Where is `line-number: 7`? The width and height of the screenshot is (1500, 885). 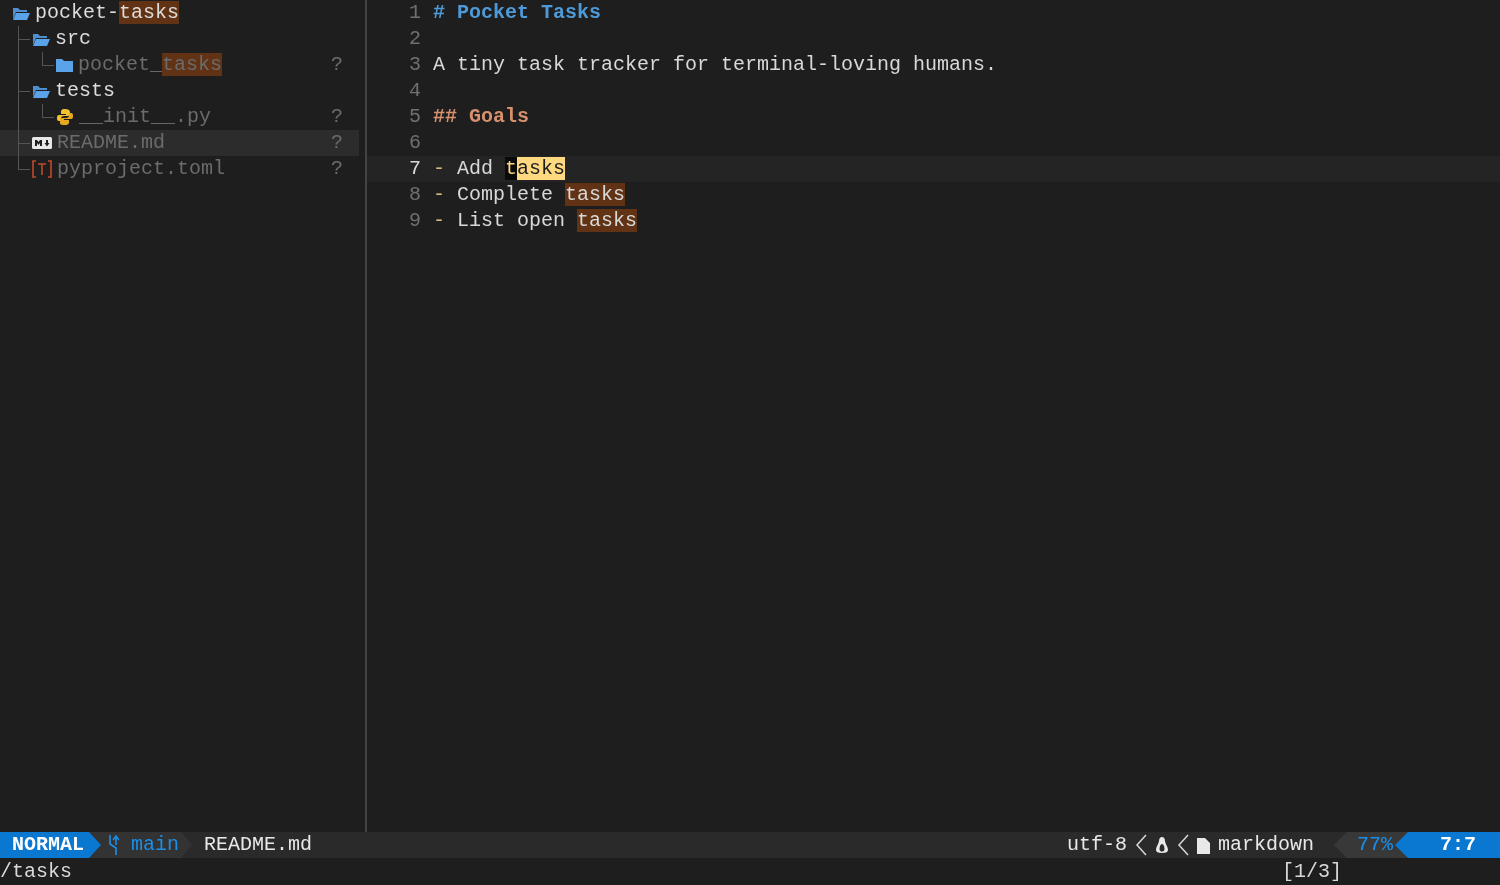
line-number: 7 is located at coordinates (415, 169).